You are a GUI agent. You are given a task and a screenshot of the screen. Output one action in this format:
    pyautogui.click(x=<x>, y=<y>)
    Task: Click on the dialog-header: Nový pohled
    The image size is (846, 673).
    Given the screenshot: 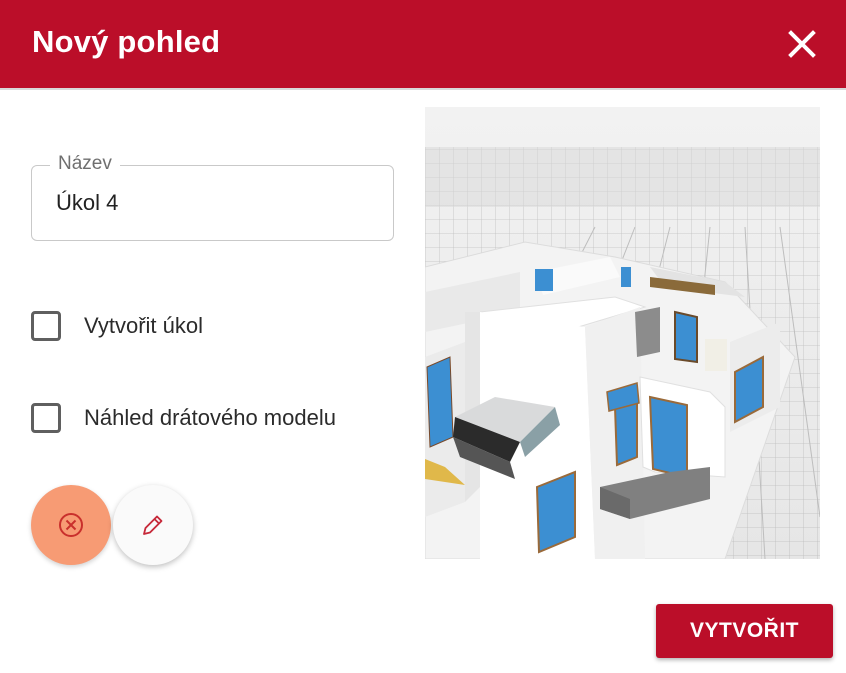 What is the action you would take?
    pyautogui.click(x=423, y=45)
    